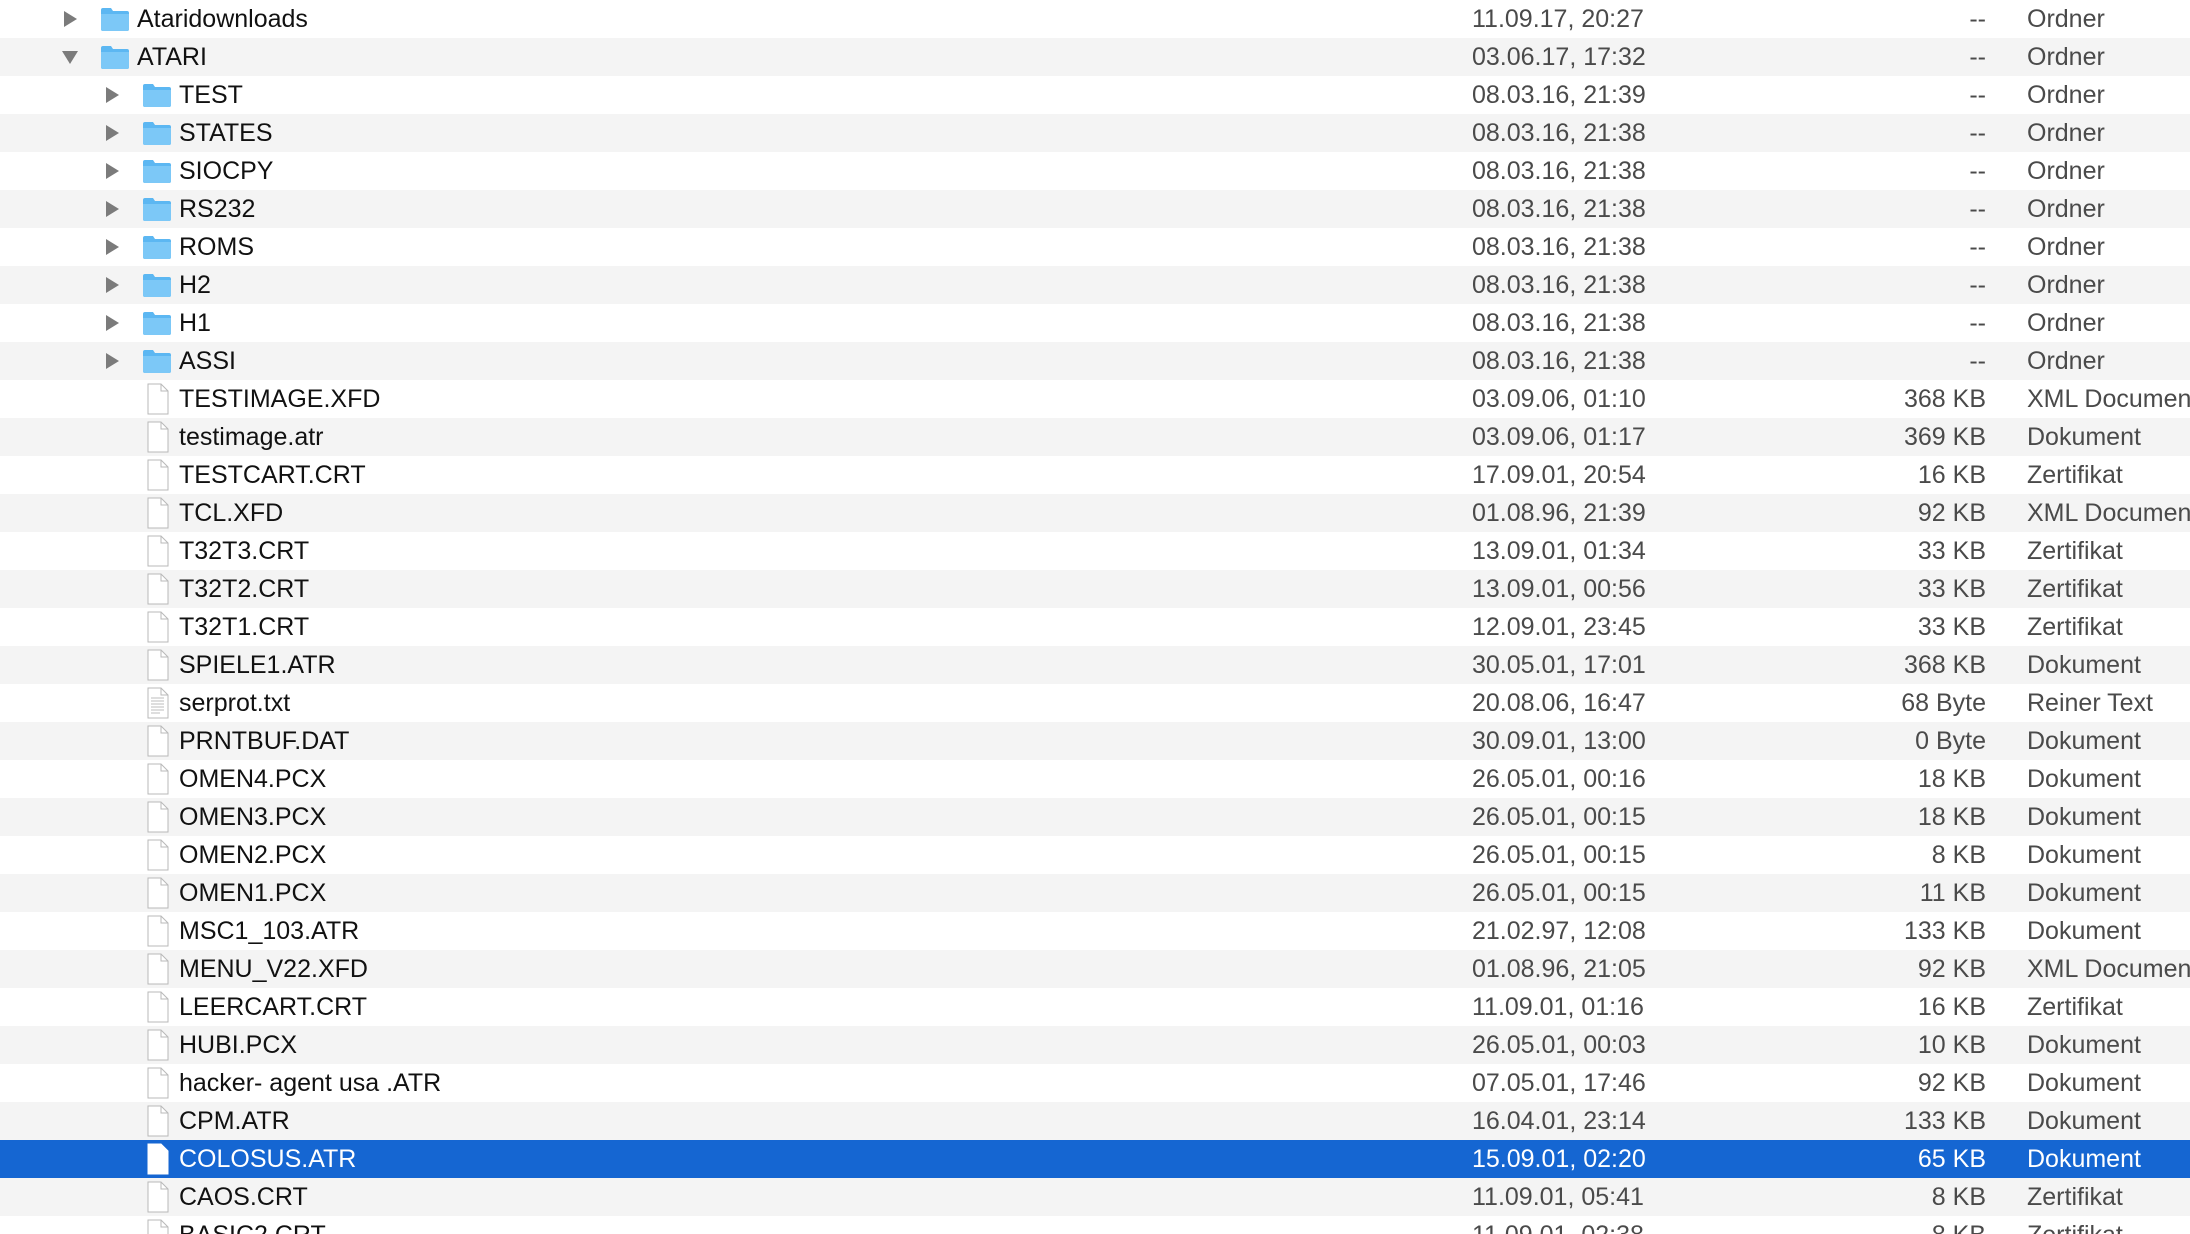  What do you see at coordinates (1559, 551) in the screenshot?
I see `date-modified: 13.09.01, 01:34` at bounding box center [1559, 551].